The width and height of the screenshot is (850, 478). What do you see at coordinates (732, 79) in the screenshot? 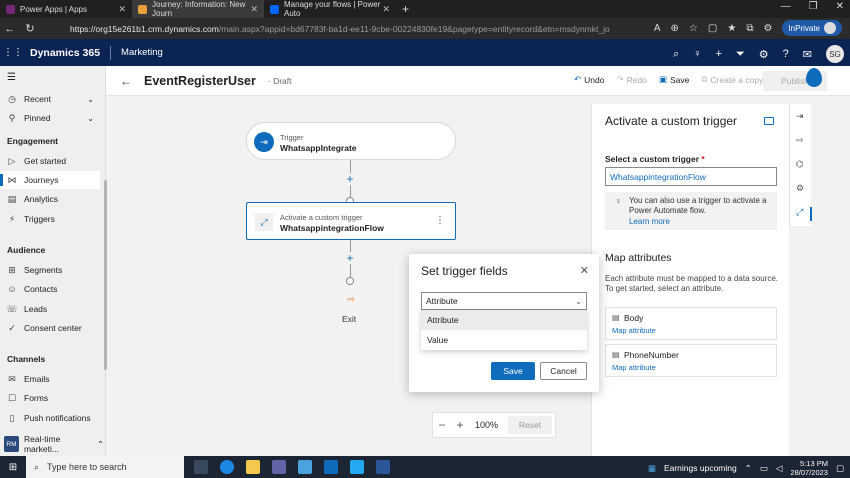
I see `create-copy-button: ⧉ Create a copy` at bounding box center [732, 79].